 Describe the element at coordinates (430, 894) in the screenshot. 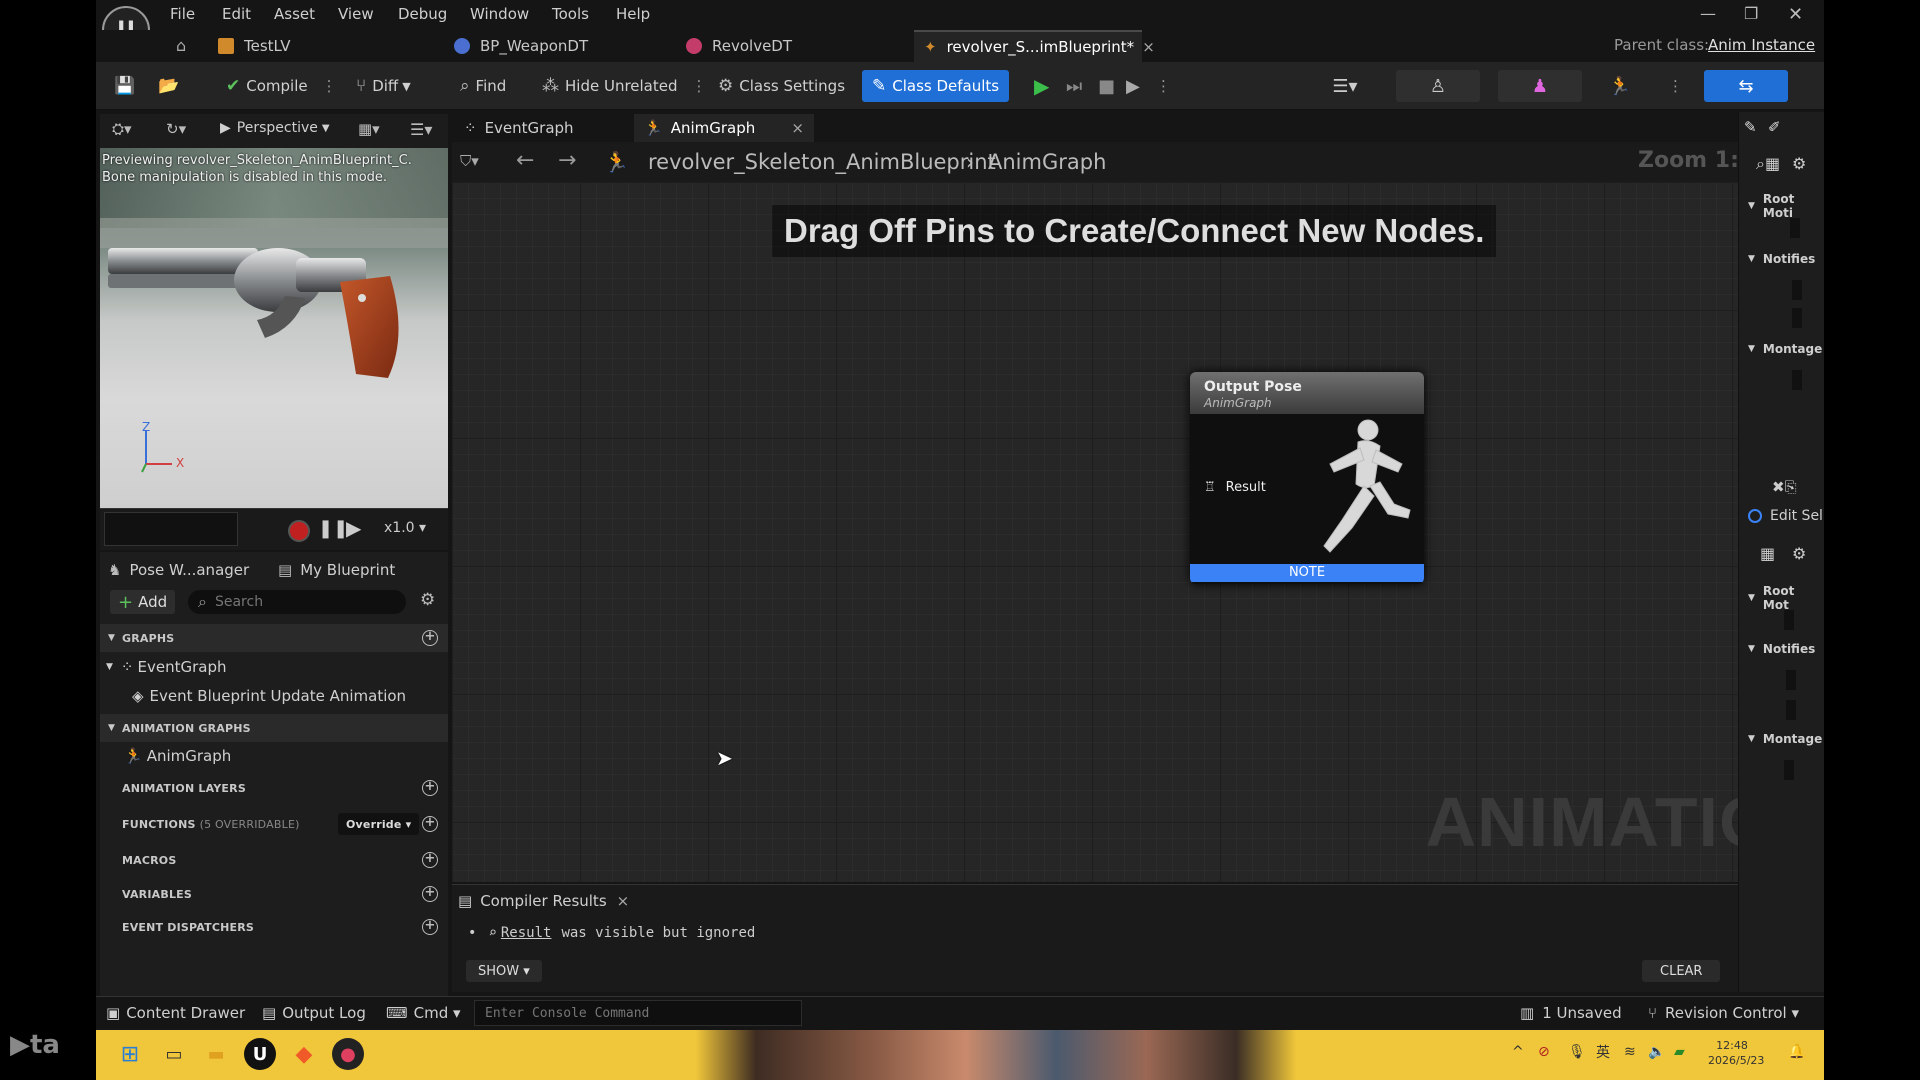

I see `add-variable-icon: +` at that location.